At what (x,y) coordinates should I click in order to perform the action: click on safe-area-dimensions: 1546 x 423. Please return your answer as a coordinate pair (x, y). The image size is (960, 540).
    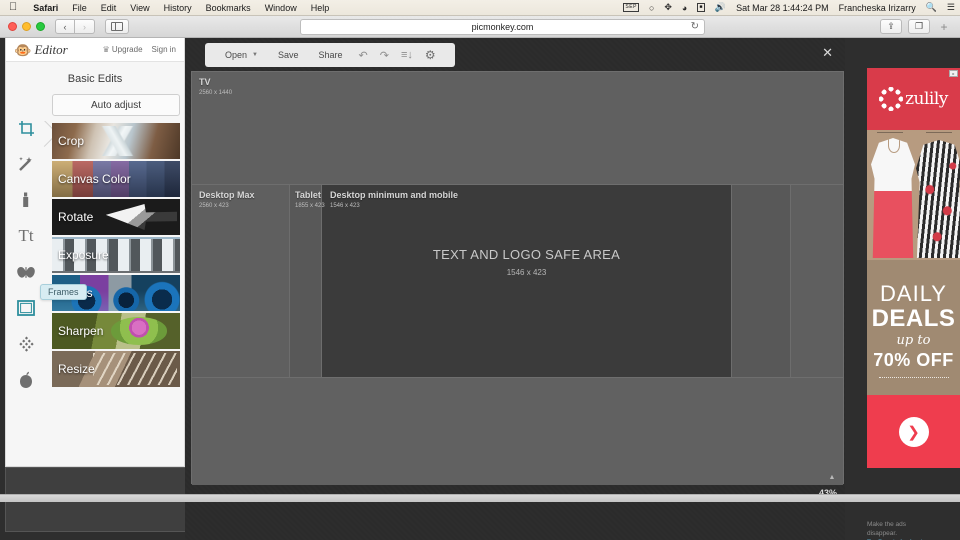
    Looking at the image, I should click on (526, 272).